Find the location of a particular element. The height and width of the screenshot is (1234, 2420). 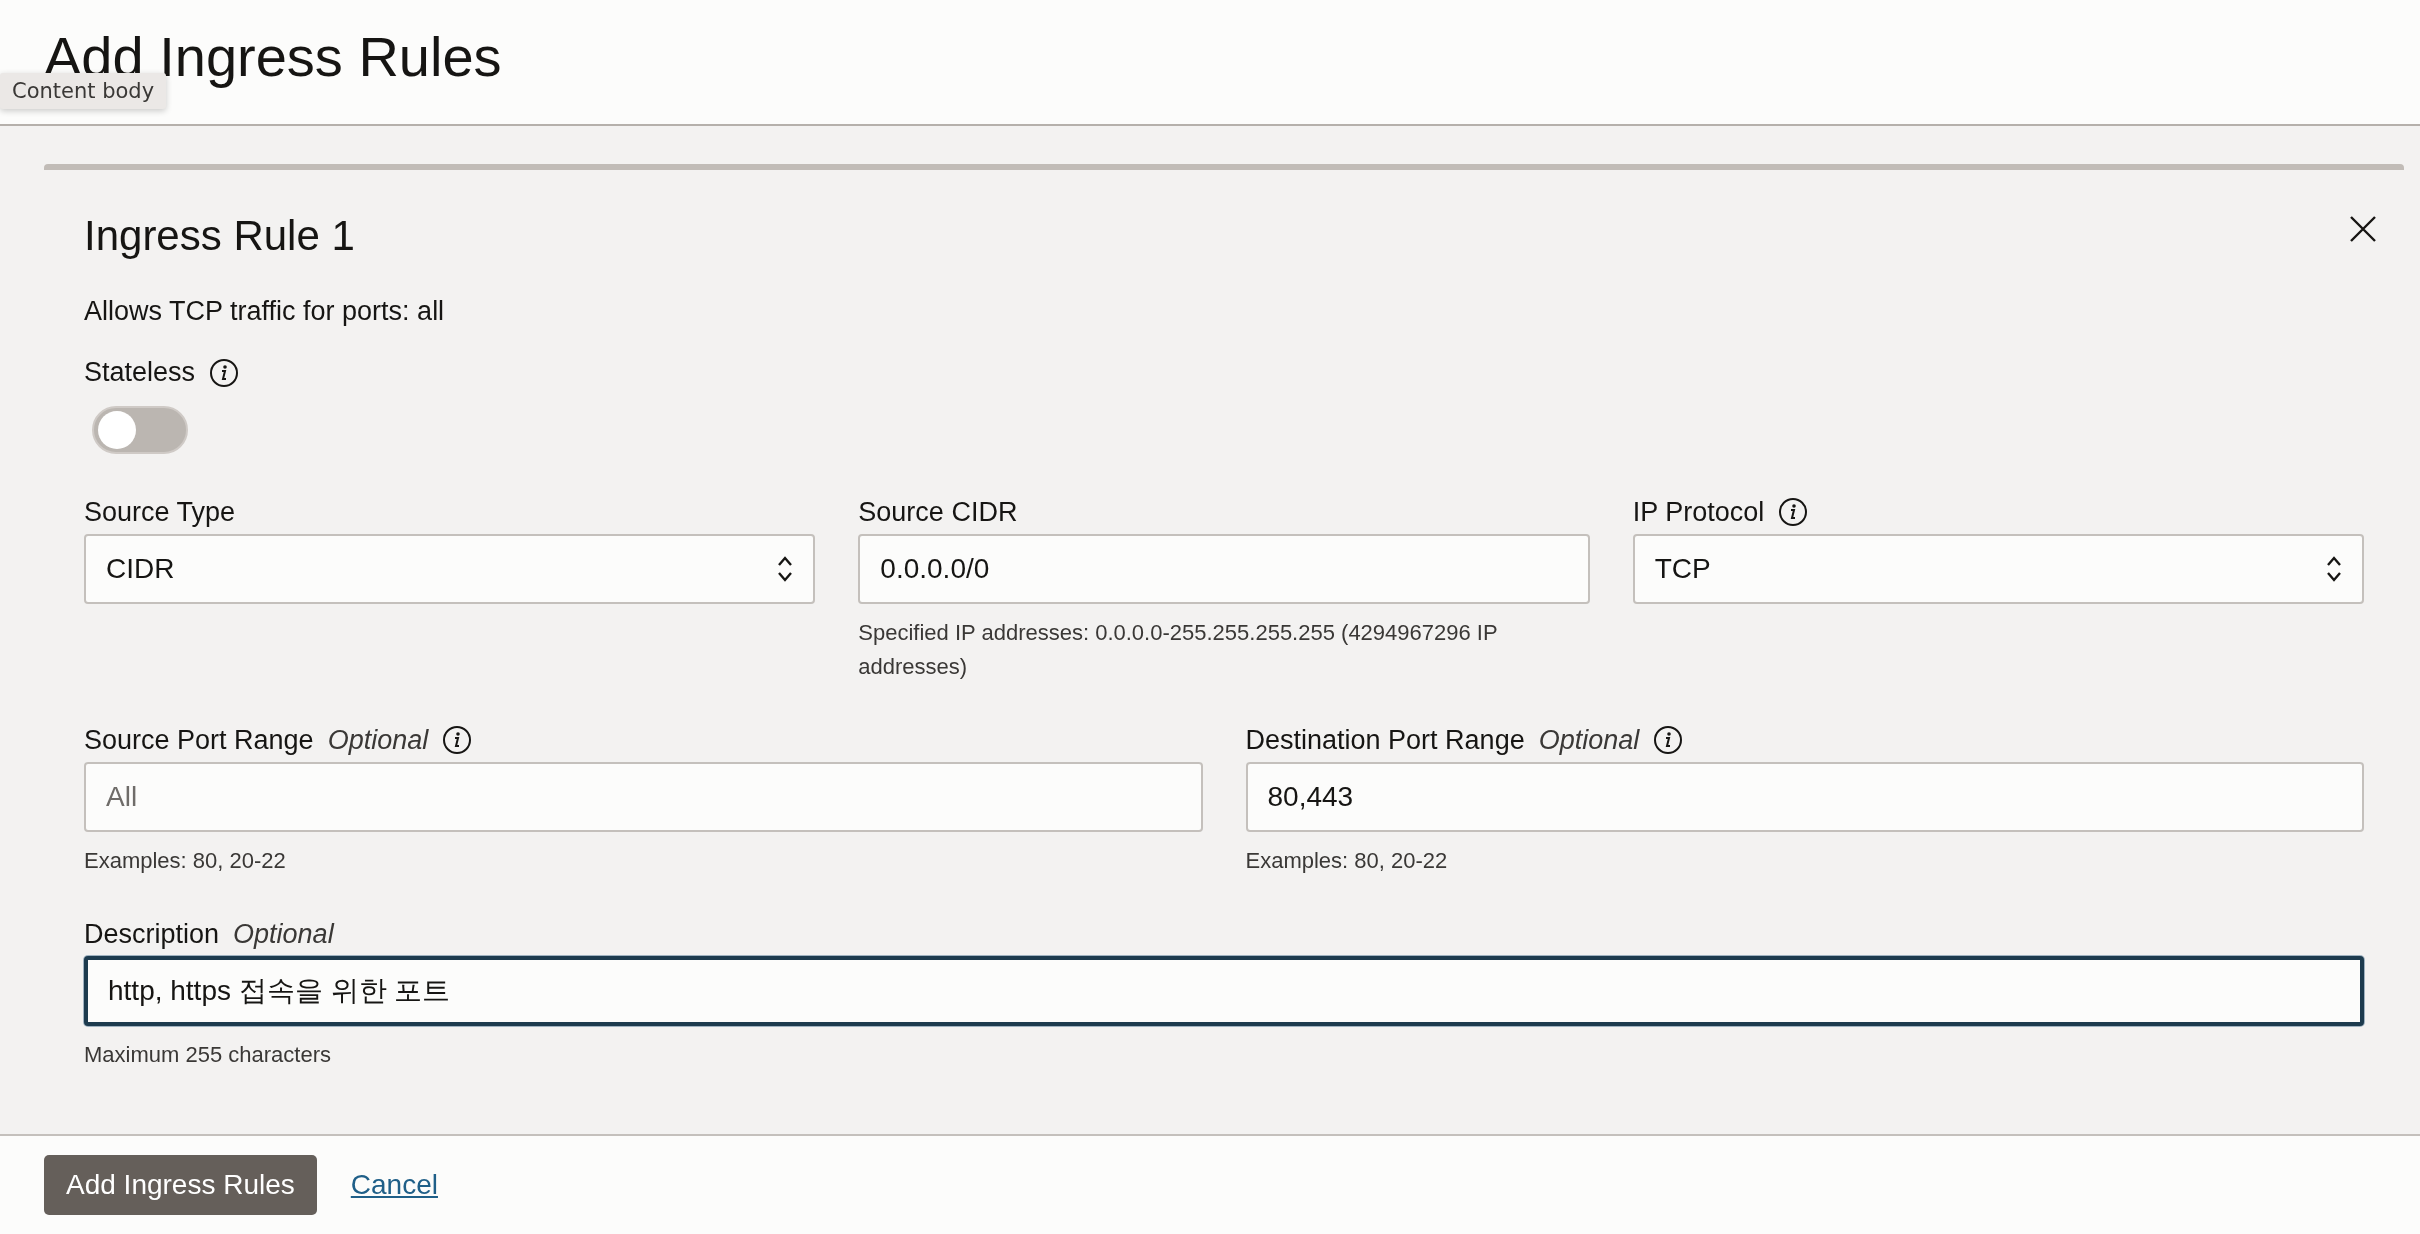

field-label: Source Port Range is located at coordinates (199, 740).